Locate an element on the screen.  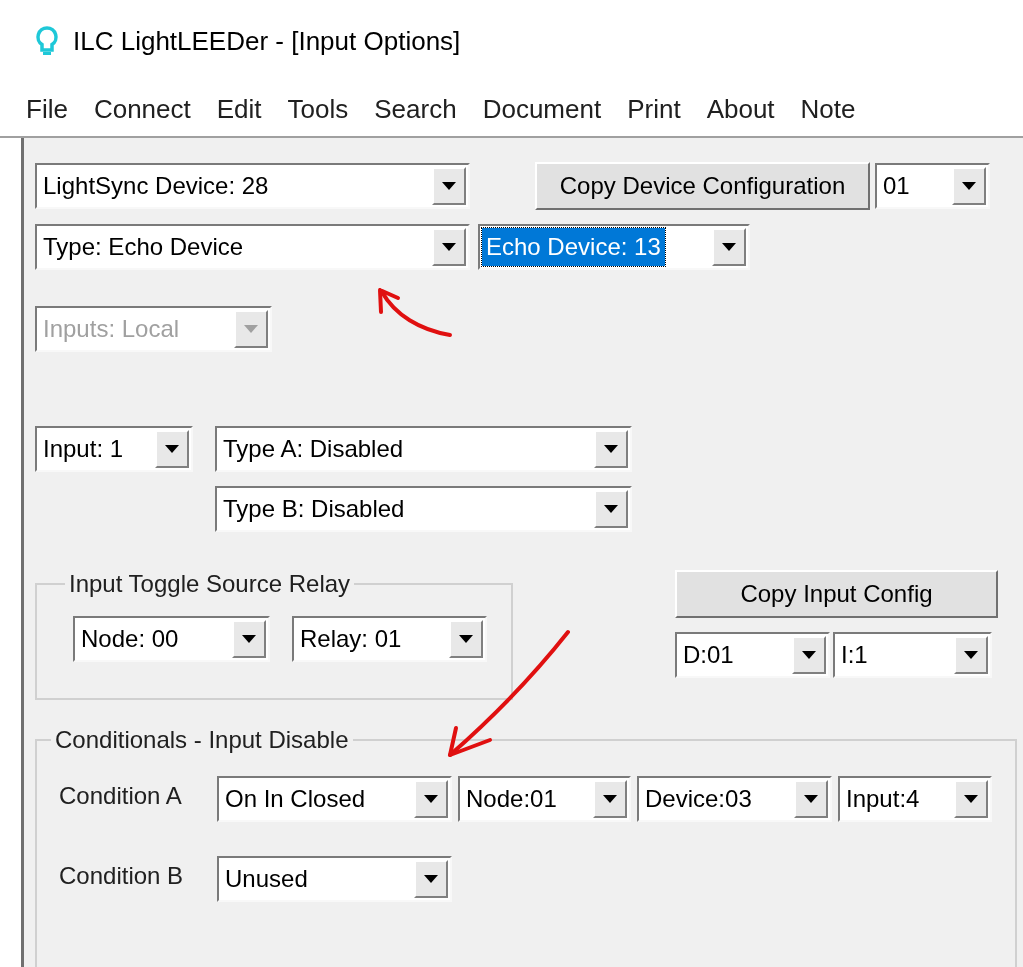
dropdown: 01 is located at coordinates (932, 186).